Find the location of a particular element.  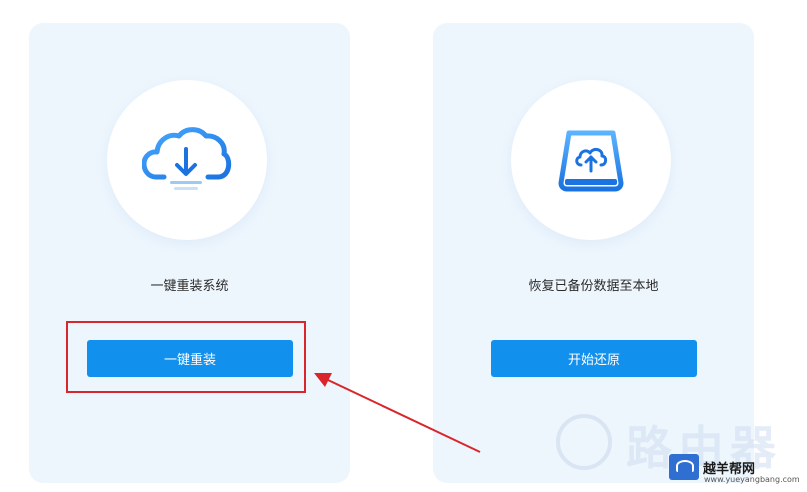

drive-cloud-upload-icon is located at coordinates (591, 161).